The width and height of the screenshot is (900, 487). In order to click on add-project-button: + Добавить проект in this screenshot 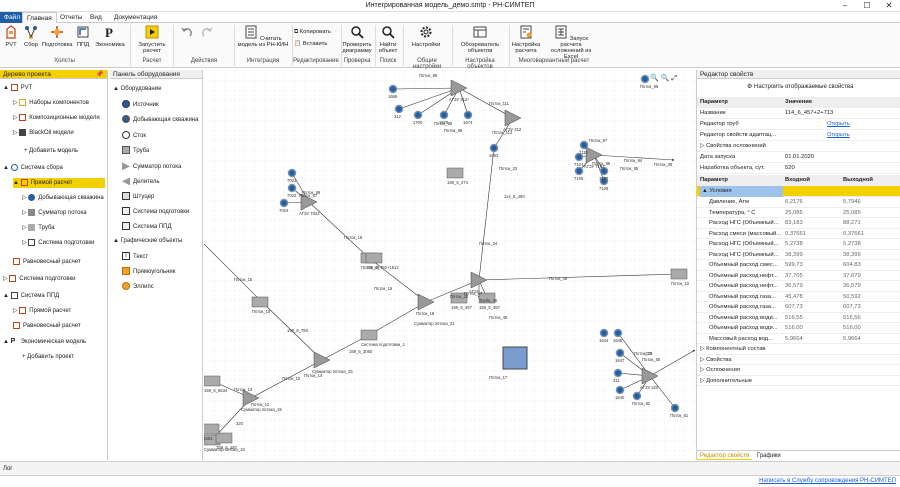, I will do `click(48, 357)`.